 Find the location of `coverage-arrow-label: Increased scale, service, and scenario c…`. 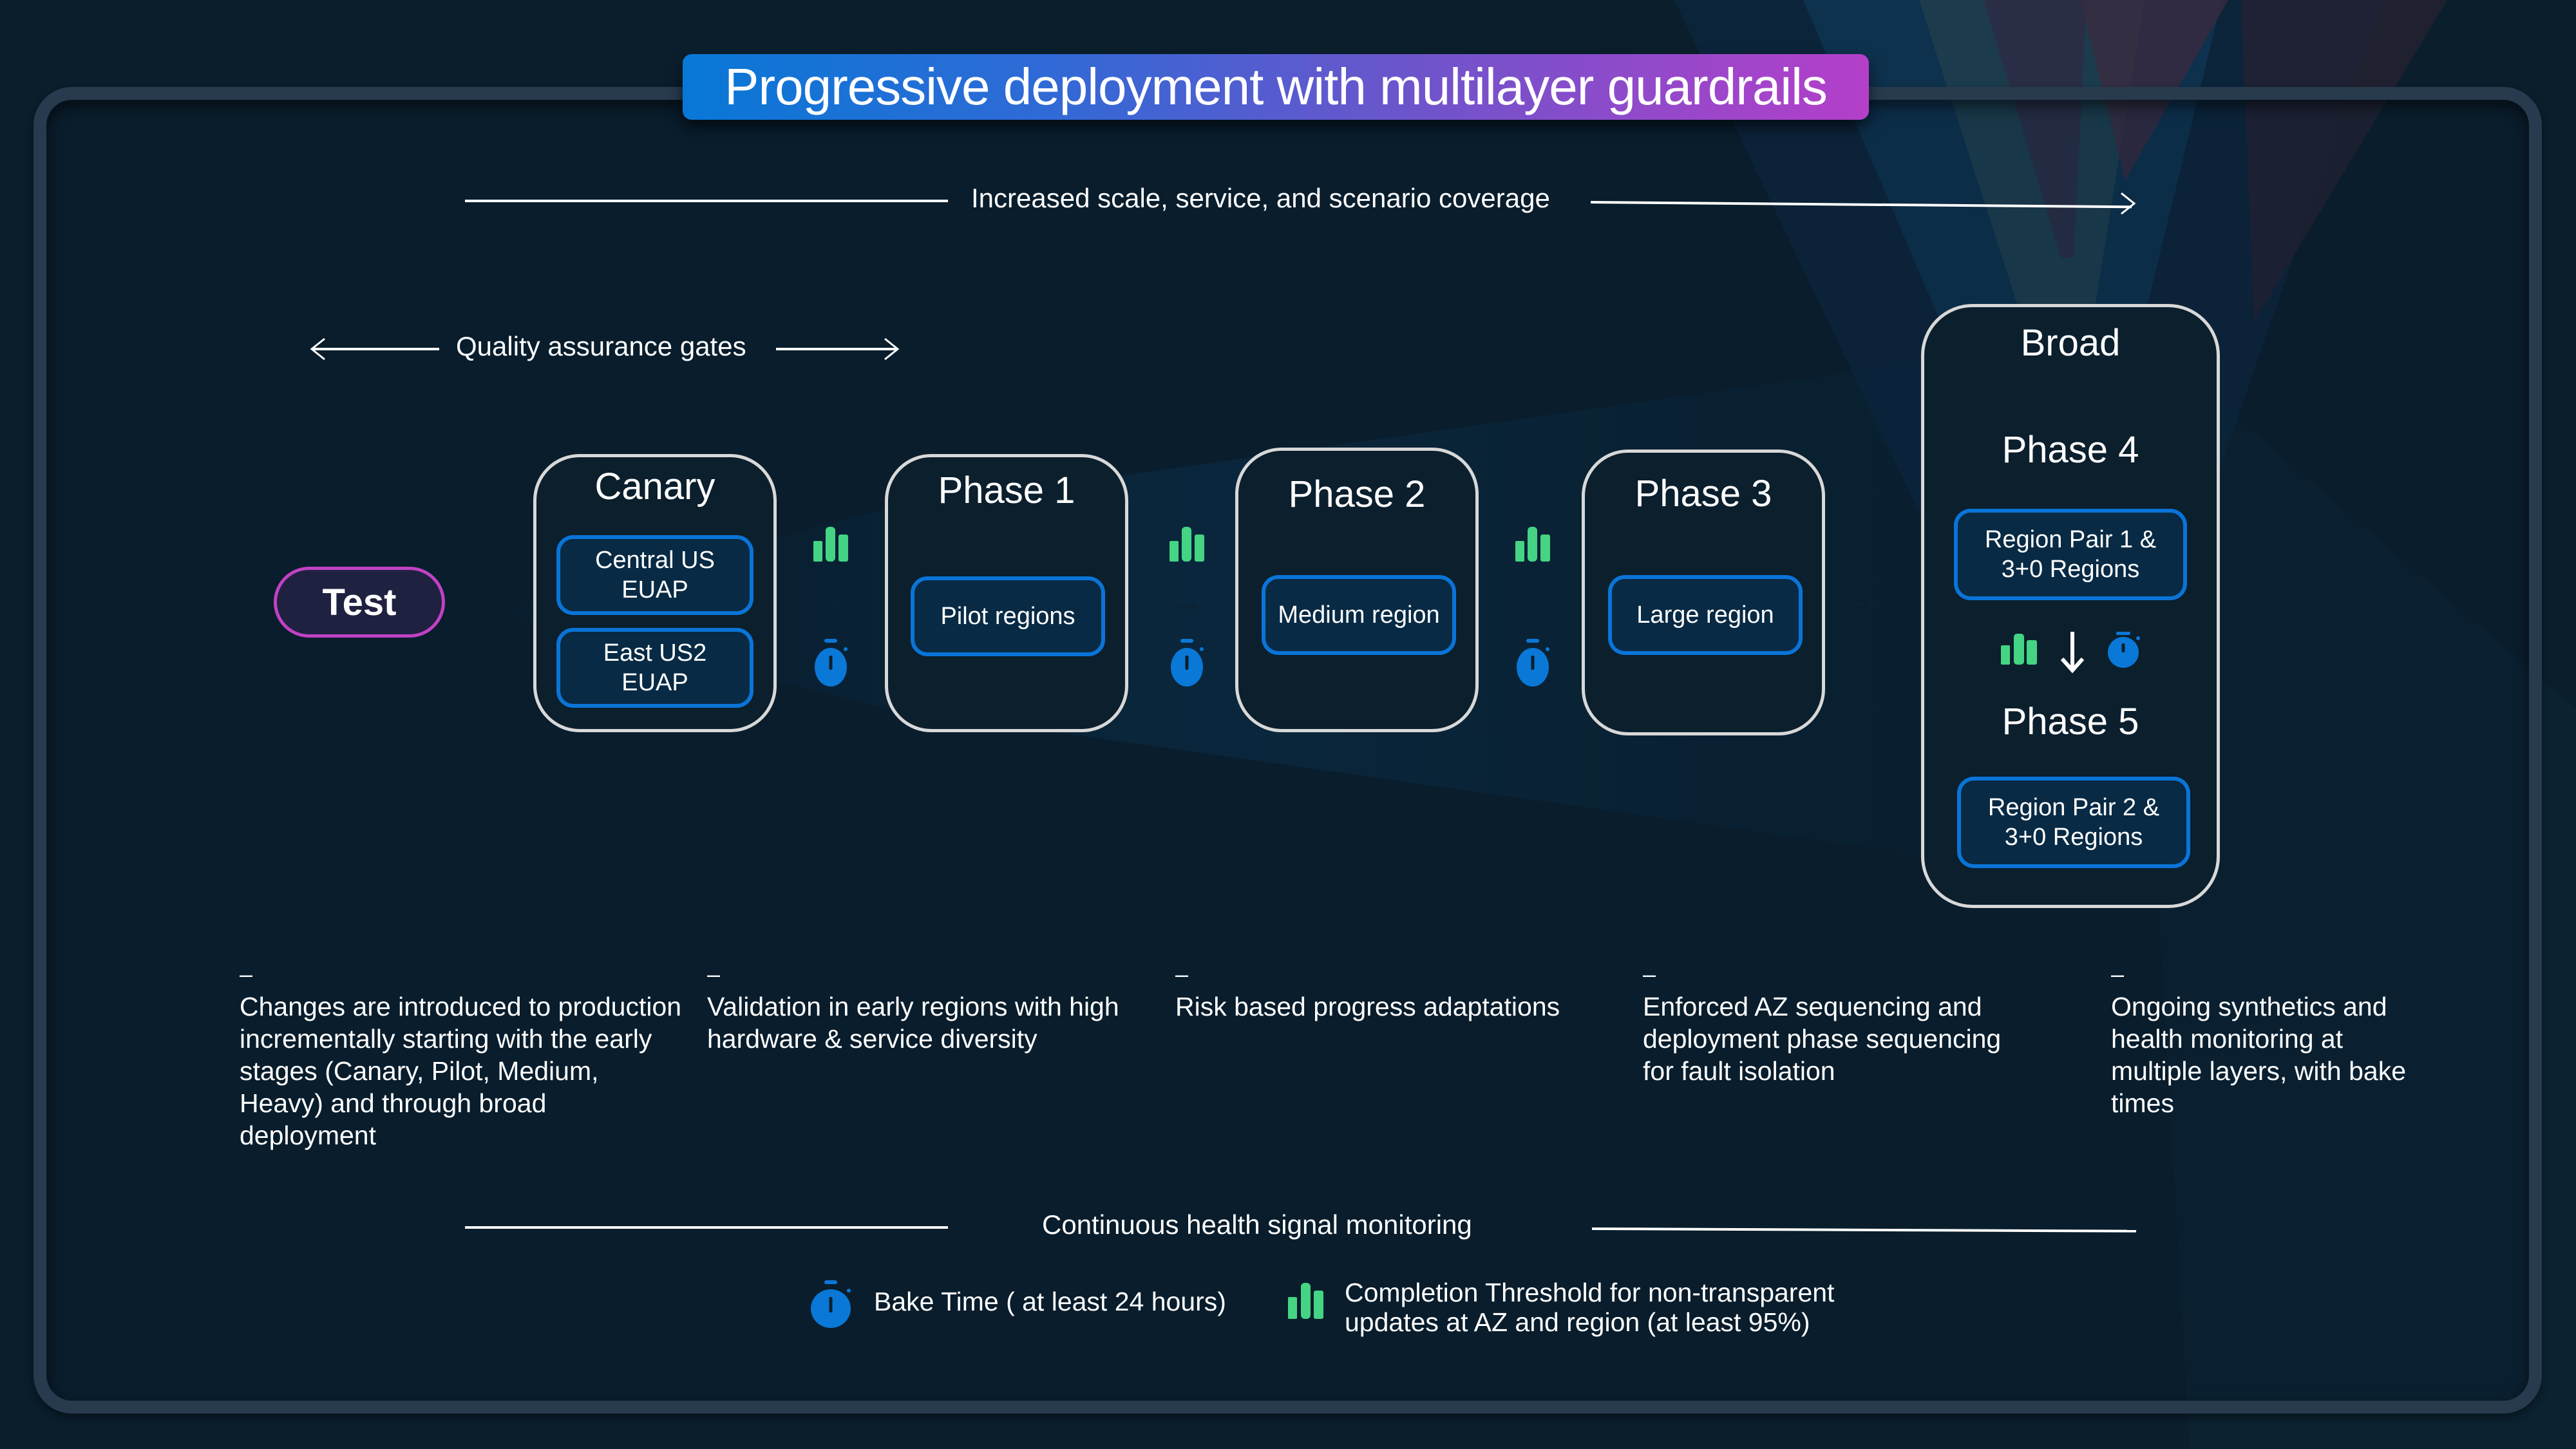

coverage-arrow-label: Increased scale, service, and scenario c… is located at coordinates (1260, 198).